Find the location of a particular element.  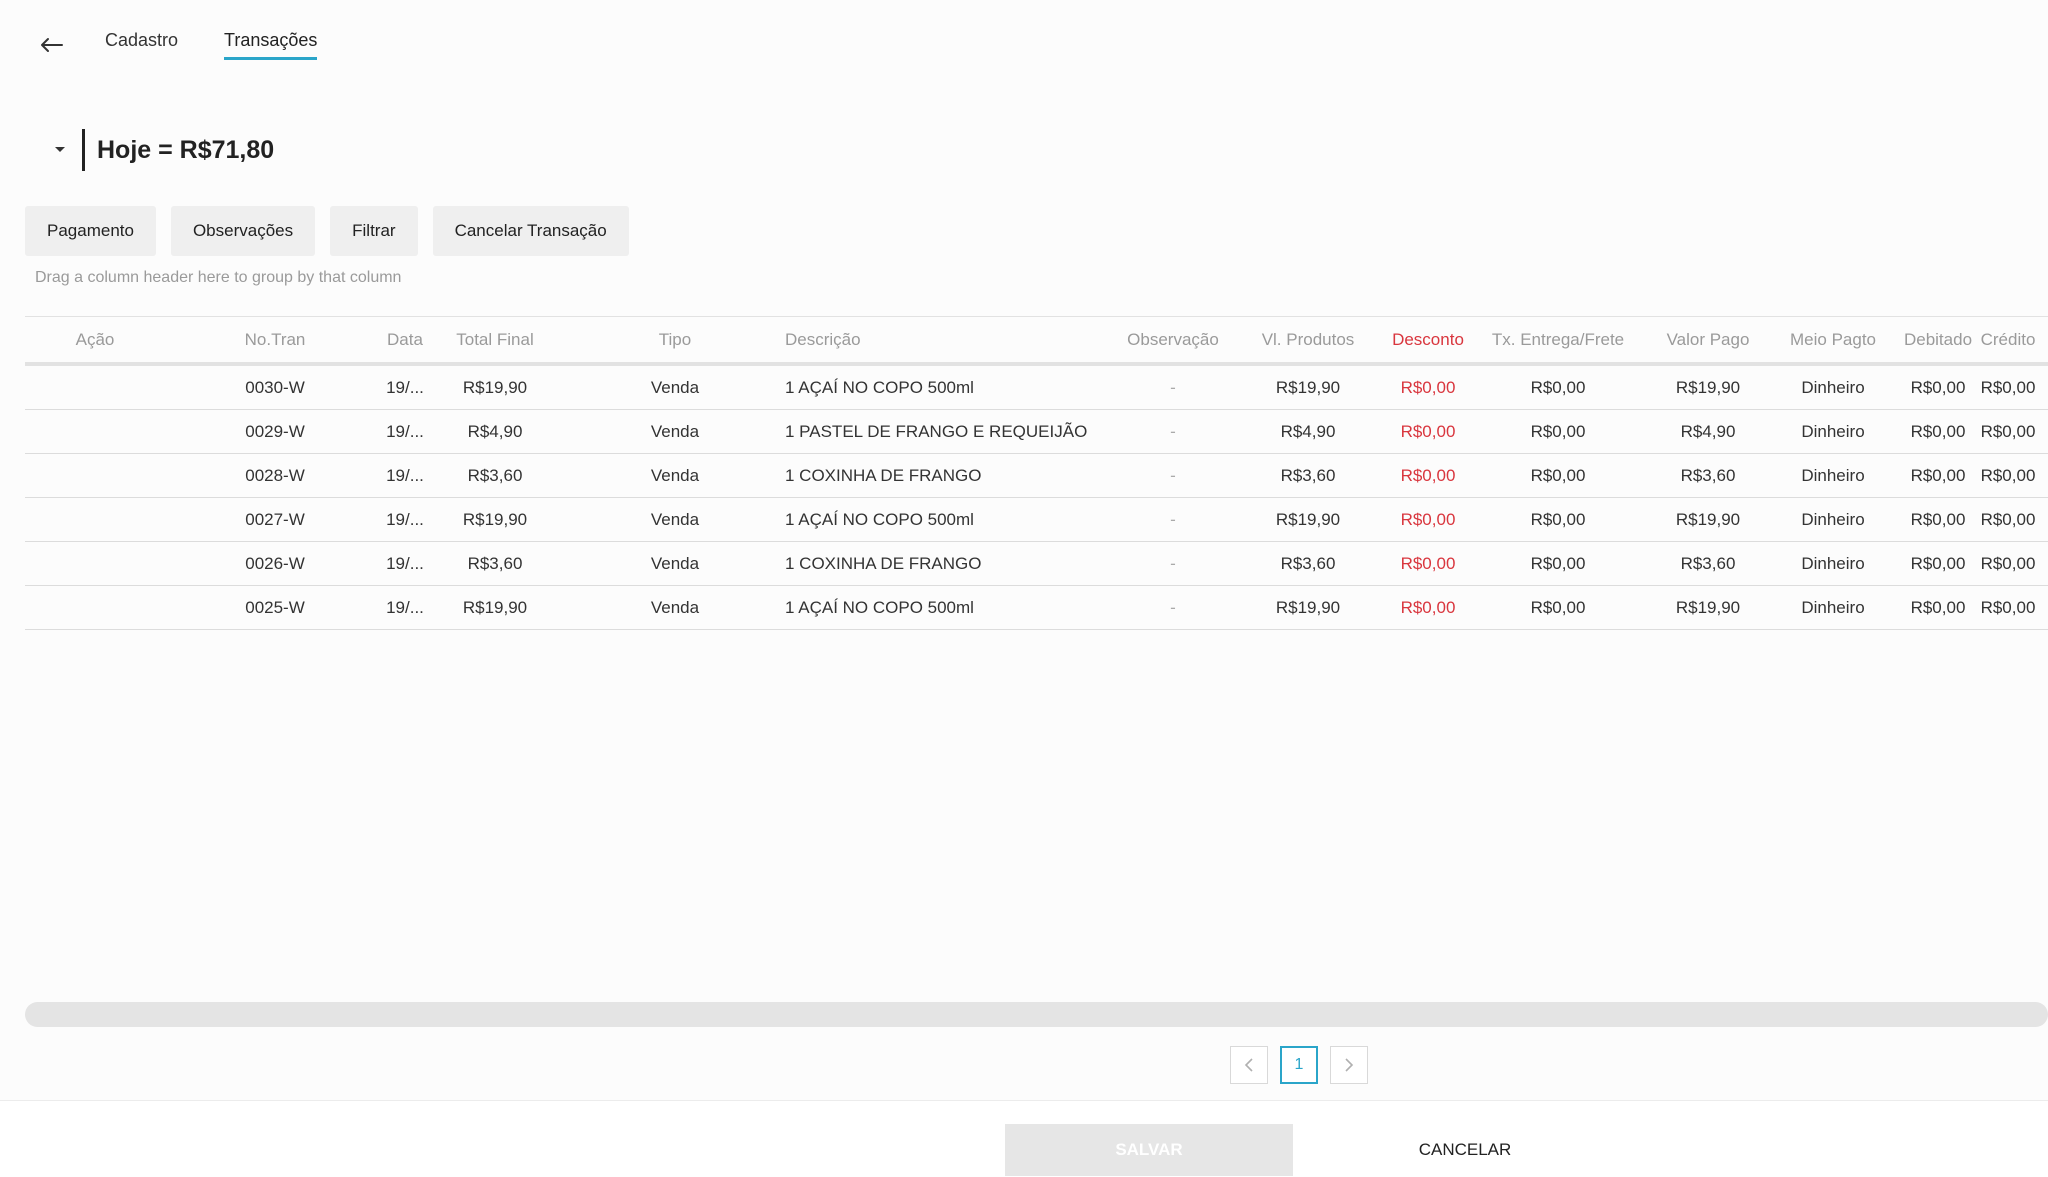

arrow-left-icon is located at coordinates (52, 45).